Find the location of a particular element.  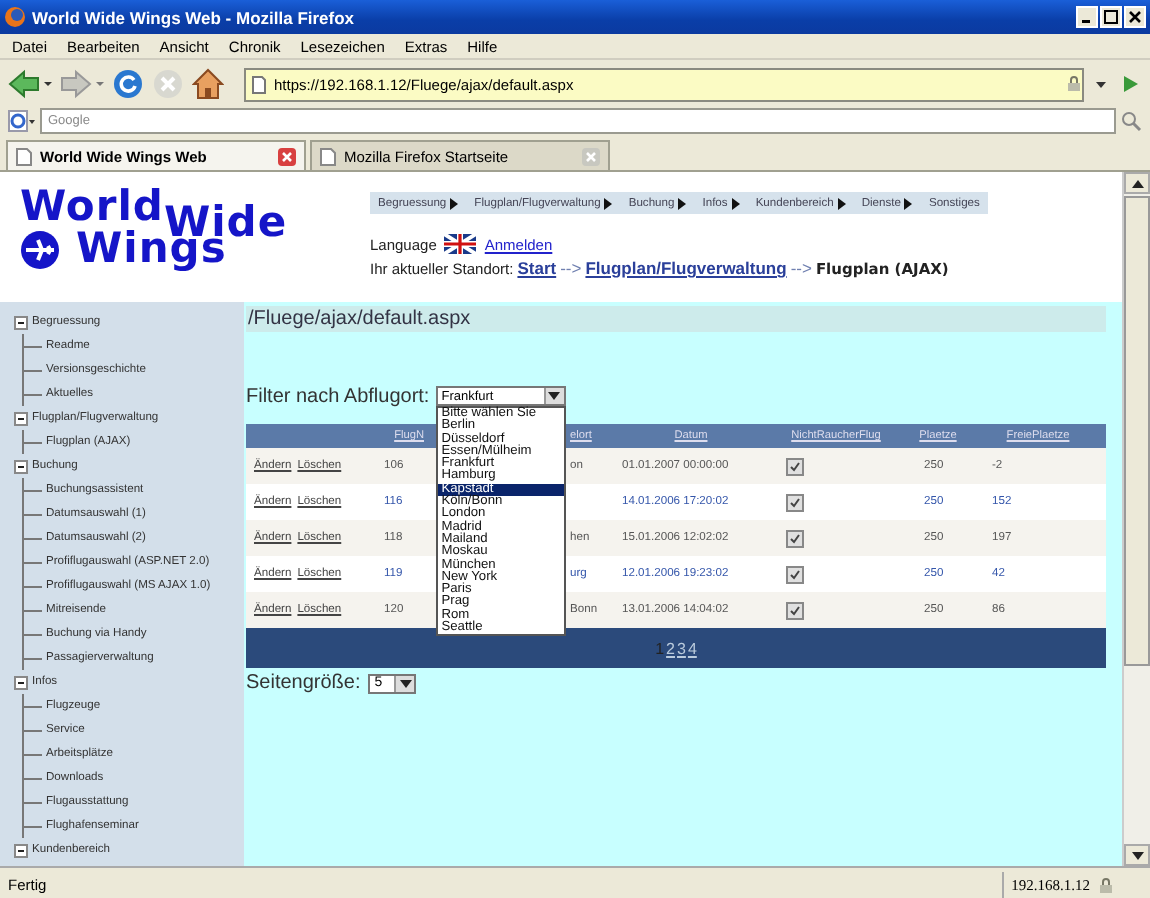

window-title: World Wide Wings Web - Mozilla Firefox is located at coordinates (194, 17).